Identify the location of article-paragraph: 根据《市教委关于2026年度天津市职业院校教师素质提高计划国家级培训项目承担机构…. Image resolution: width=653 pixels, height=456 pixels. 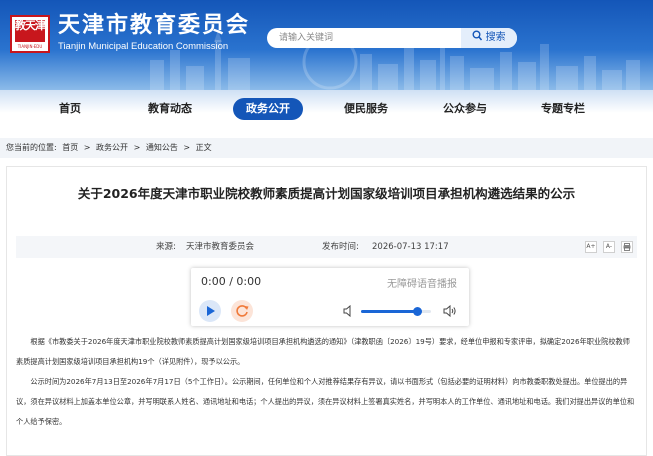
(323, 351).